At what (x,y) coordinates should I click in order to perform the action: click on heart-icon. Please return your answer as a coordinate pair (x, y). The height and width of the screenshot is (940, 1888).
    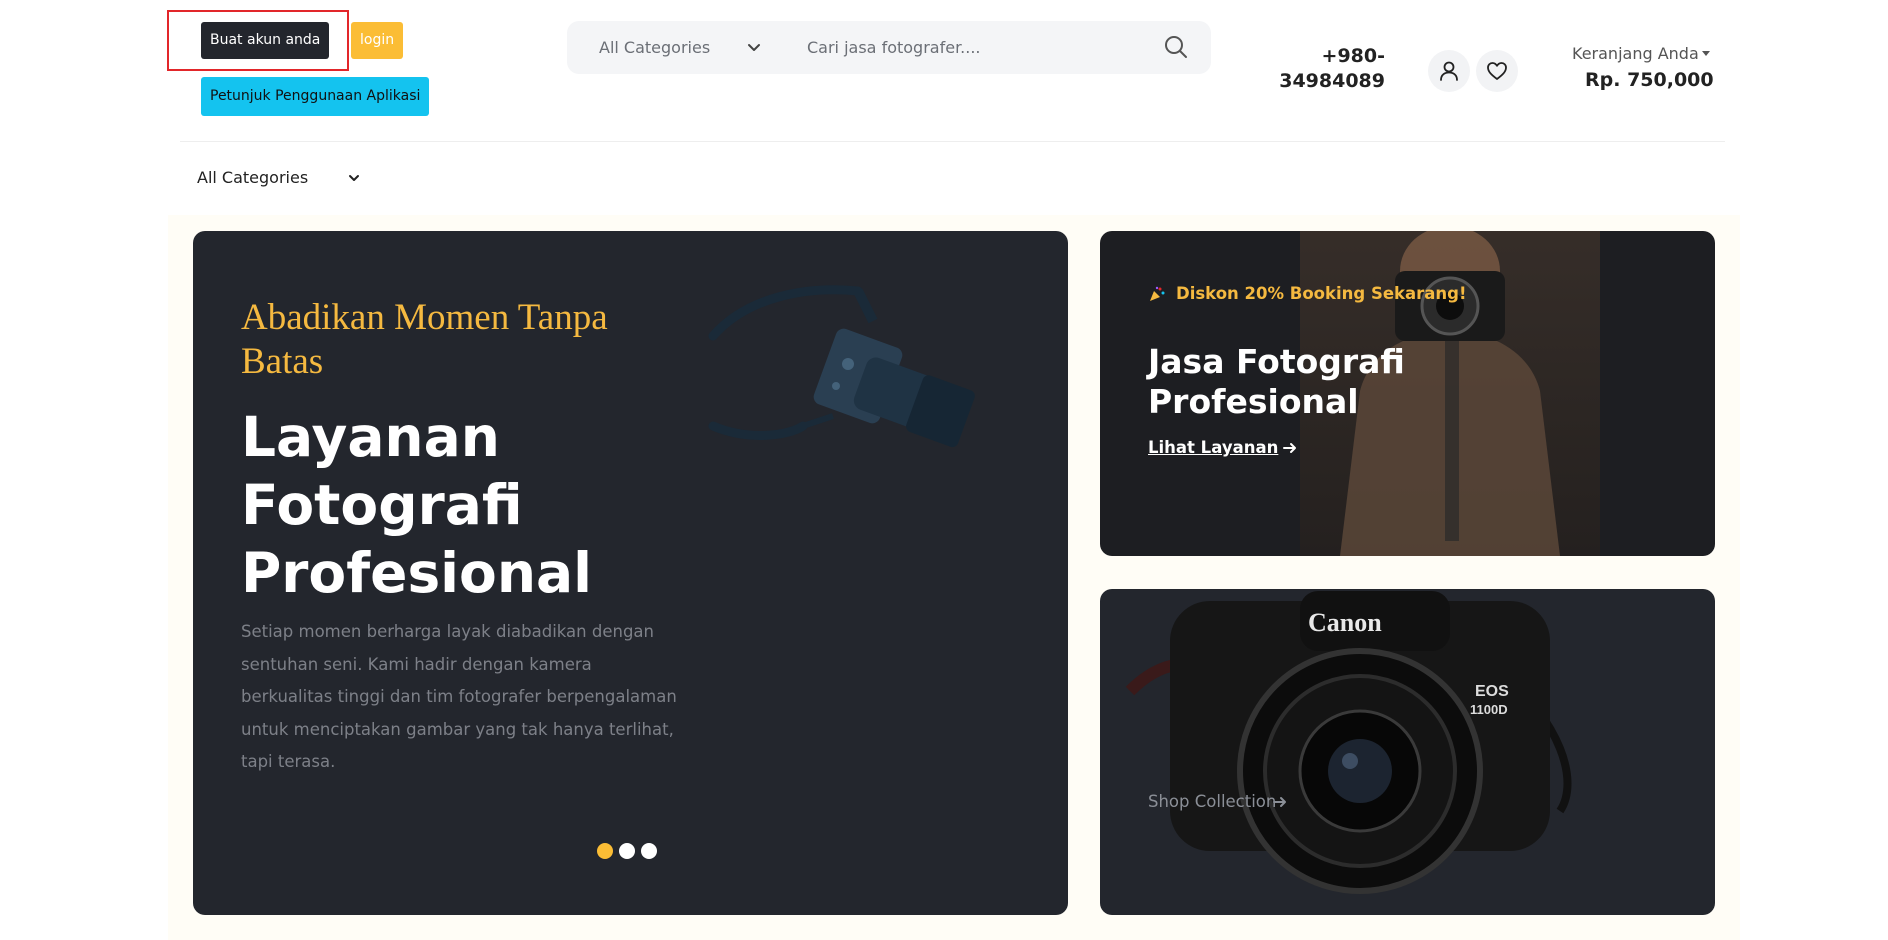
    Looking at the image, I should click on (1497, 71).